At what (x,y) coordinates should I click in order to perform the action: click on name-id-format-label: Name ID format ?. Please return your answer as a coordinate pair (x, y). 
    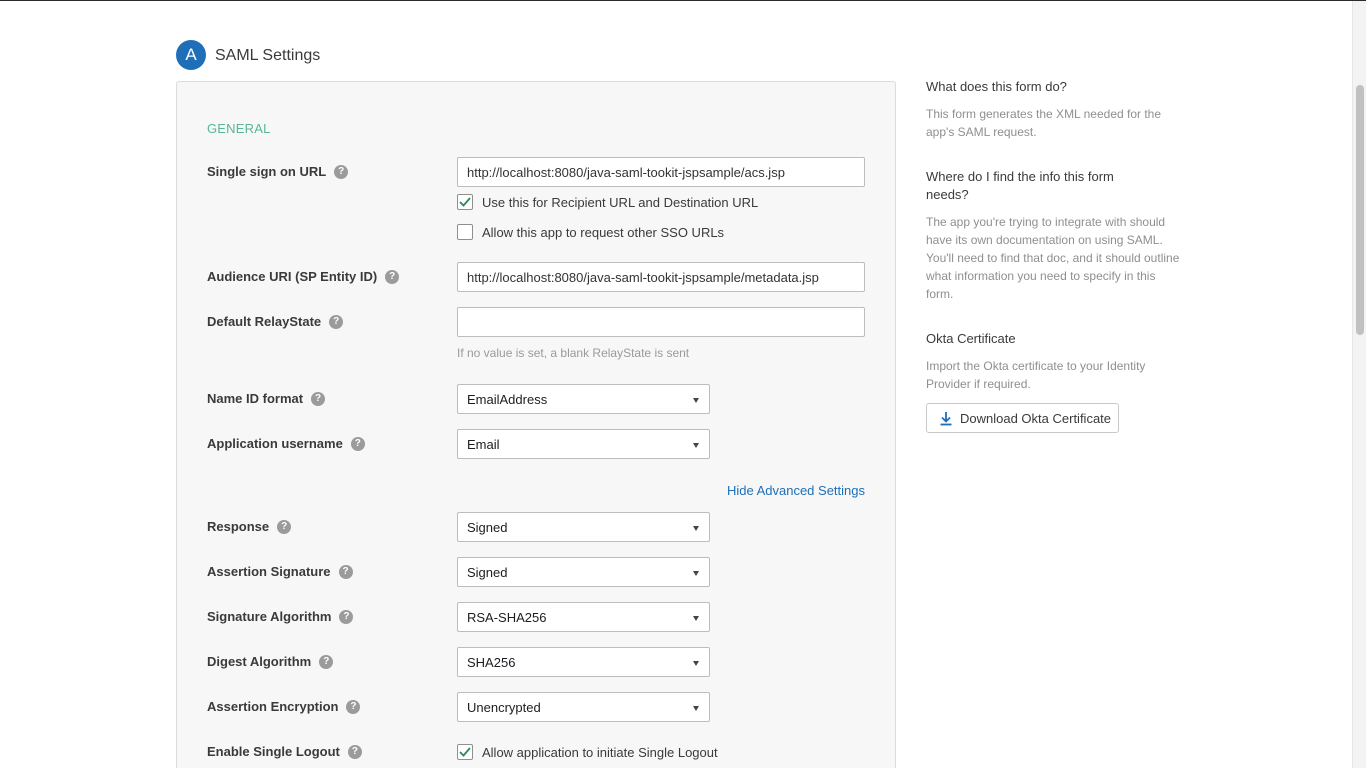
    Looking at the image, I should click on (266, 398).